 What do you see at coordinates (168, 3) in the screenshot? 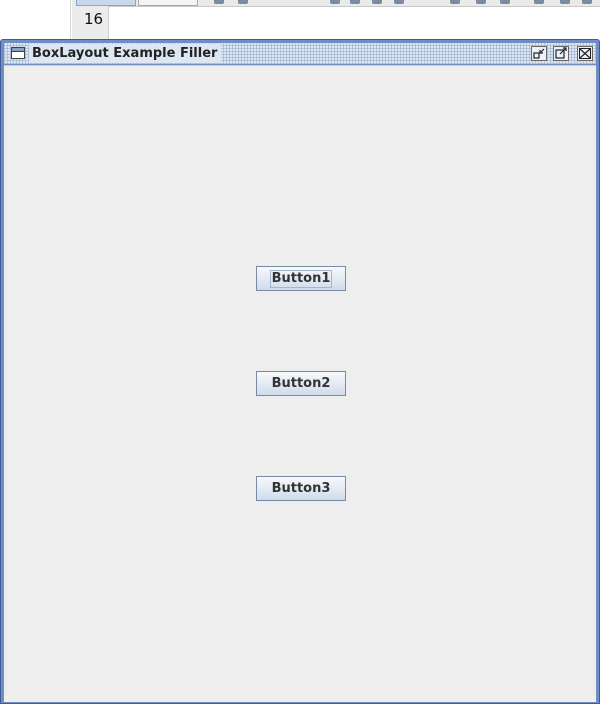
I see `ide-tab` at bounding box center [168, 3].